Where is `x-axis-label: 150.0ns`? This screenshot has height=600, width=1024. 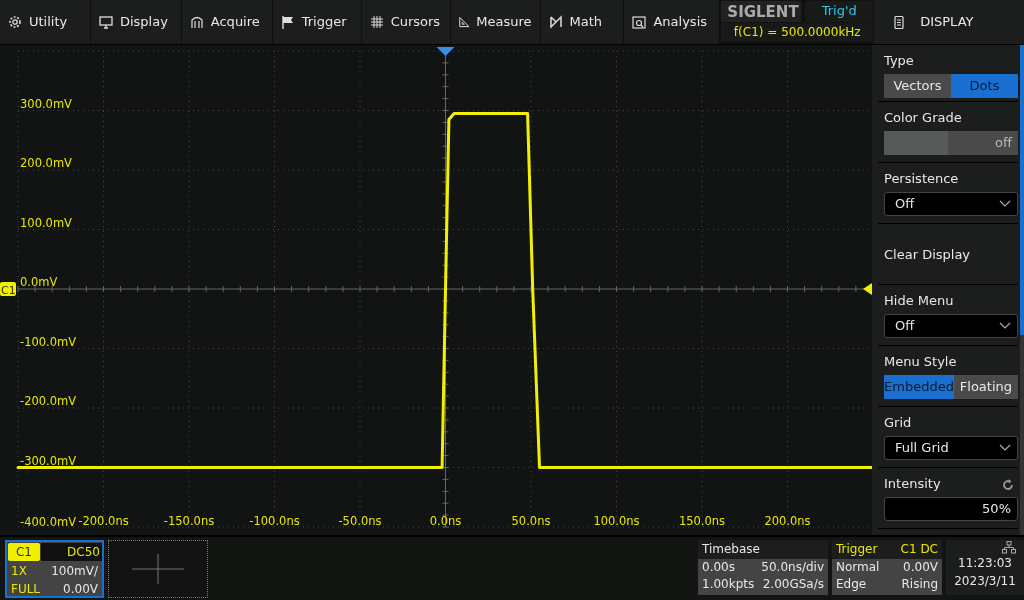 x-axis-label: 150.0ns is located at coordinates (702, 521).